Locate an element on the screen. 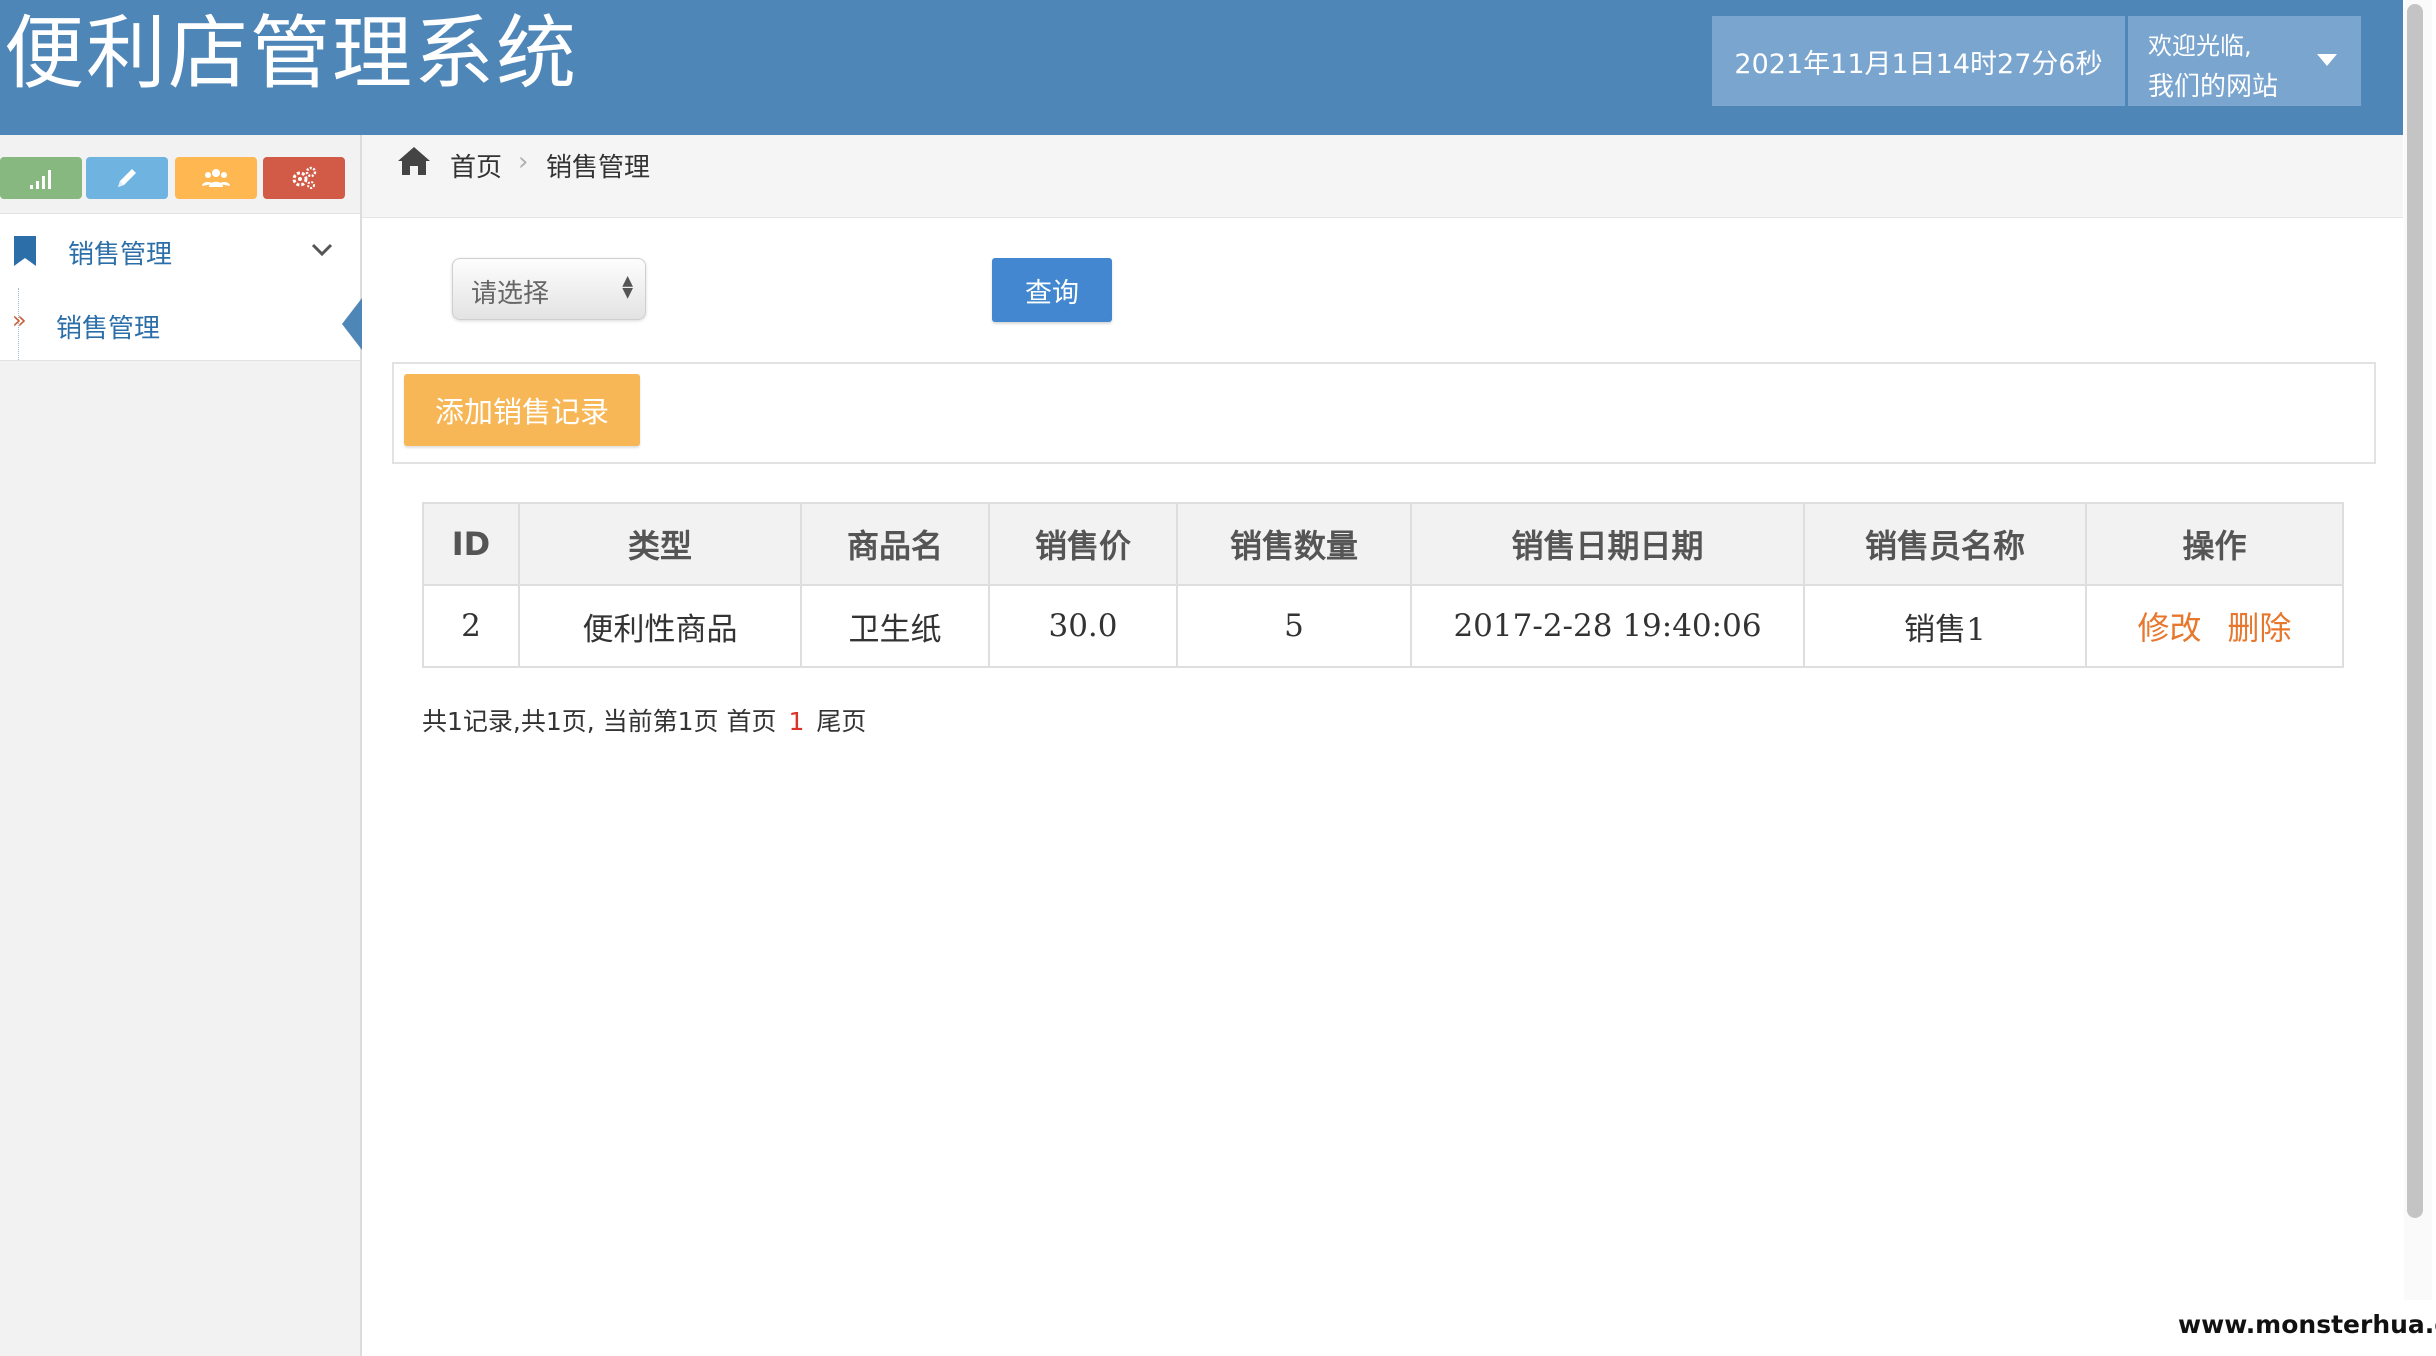  breadcrumb: 首页 › 销售管理 is located at coordinates (1382, 176).